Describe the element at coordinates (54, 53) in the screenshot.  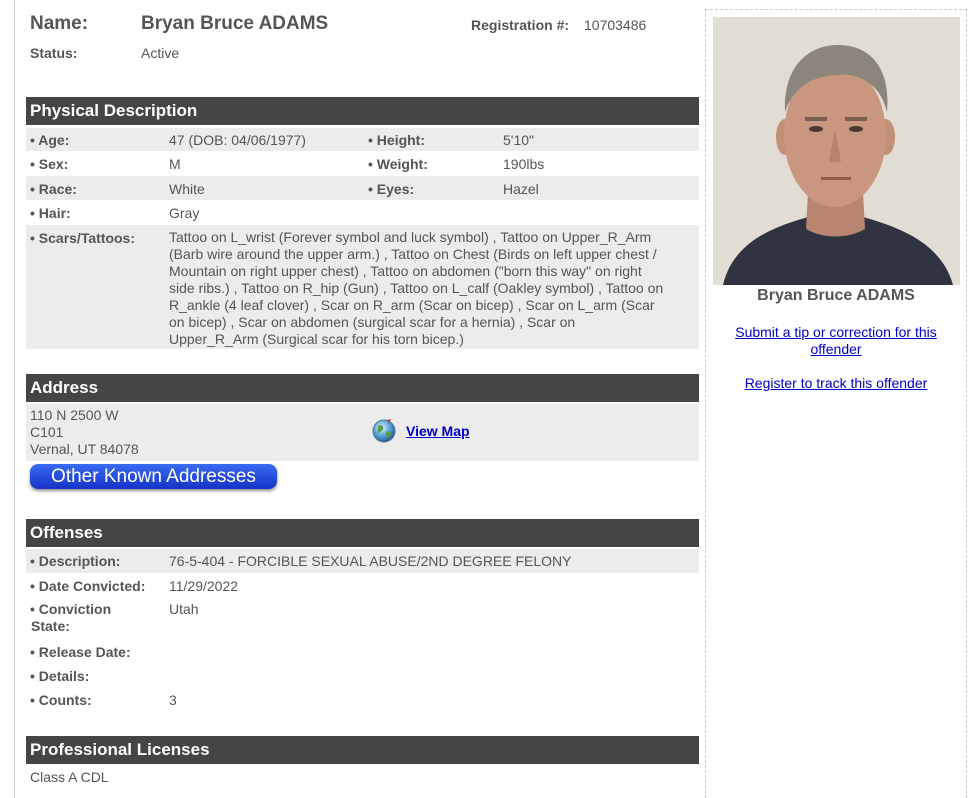
I see `status-label: Status:` at that location.